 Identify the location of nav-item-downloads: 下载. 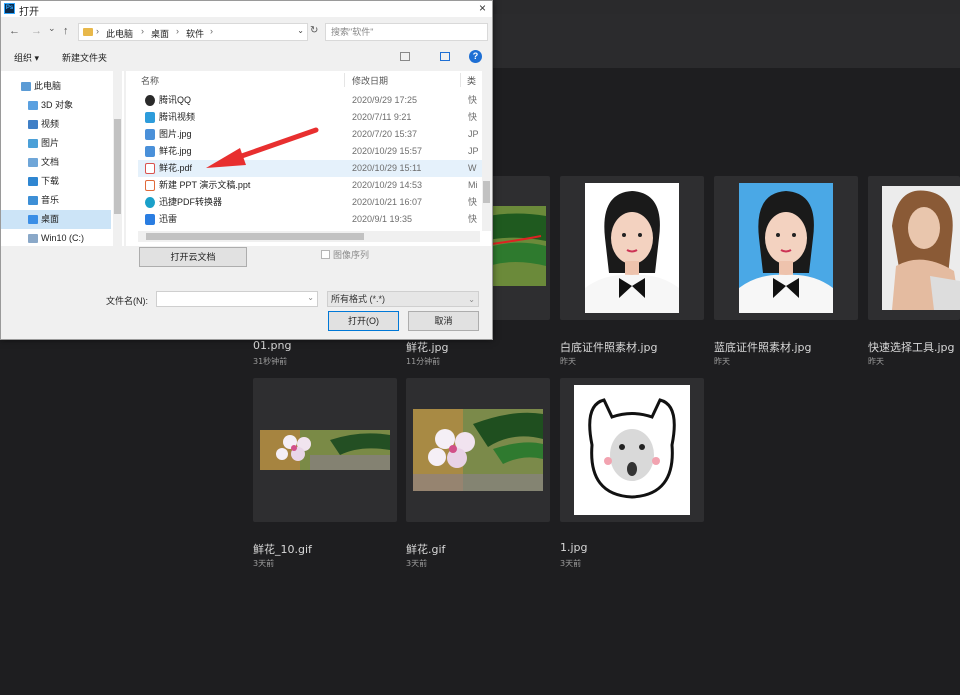
(56, 181).